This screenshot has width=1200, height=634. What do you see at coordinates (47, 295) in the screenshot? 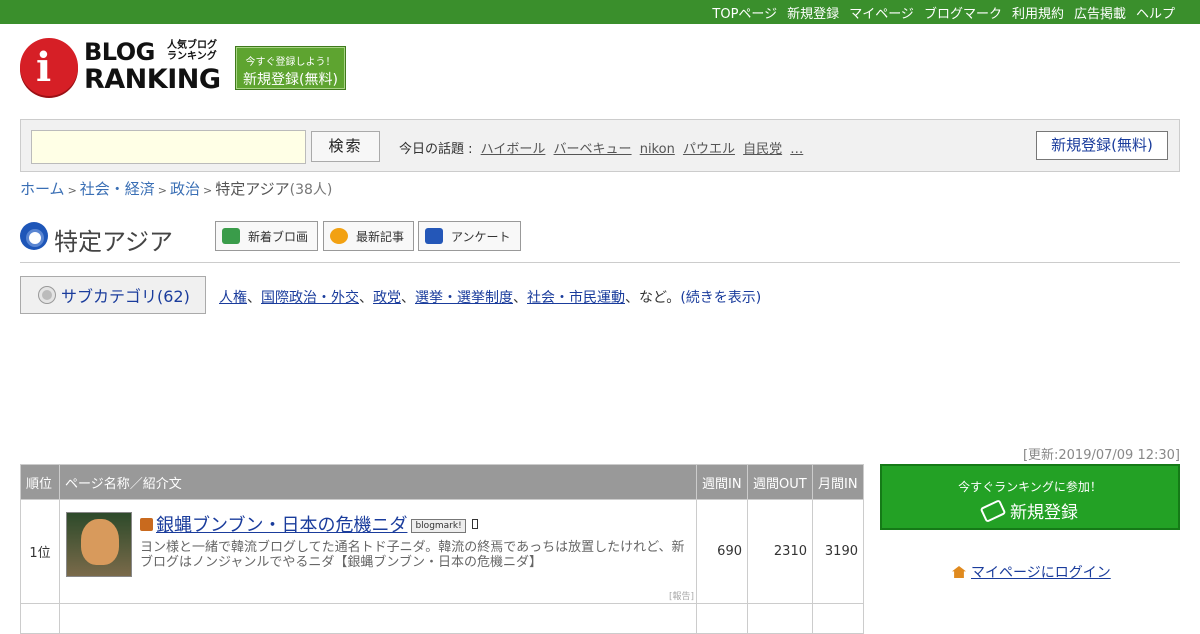
I see `gear-icon` at bounding box center [47, 295].